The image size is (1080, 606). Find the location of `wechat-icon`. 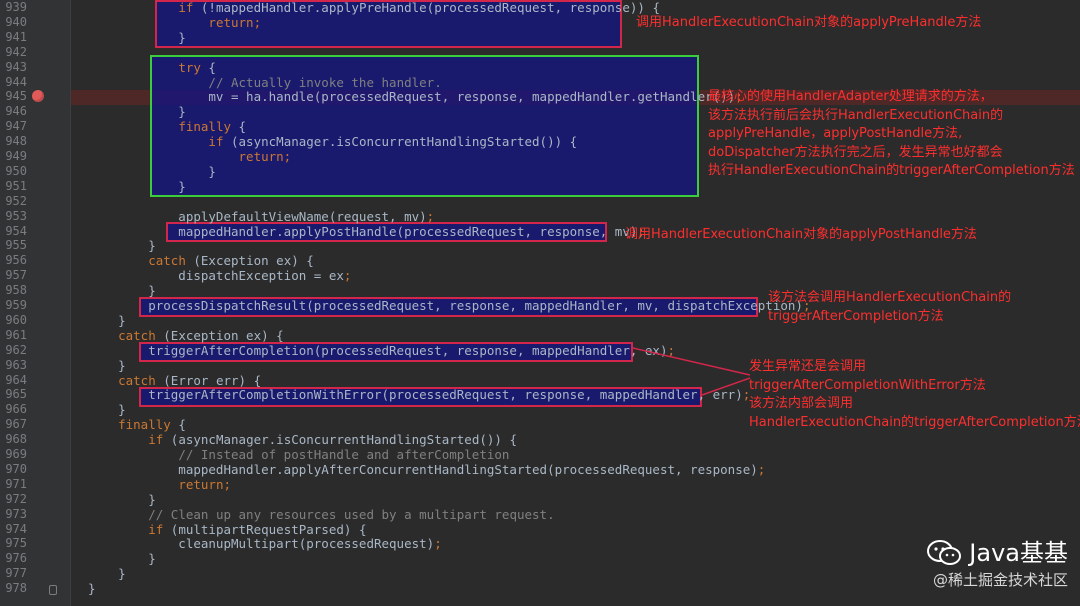

wechat-icon is located at coordinates (944, 552).